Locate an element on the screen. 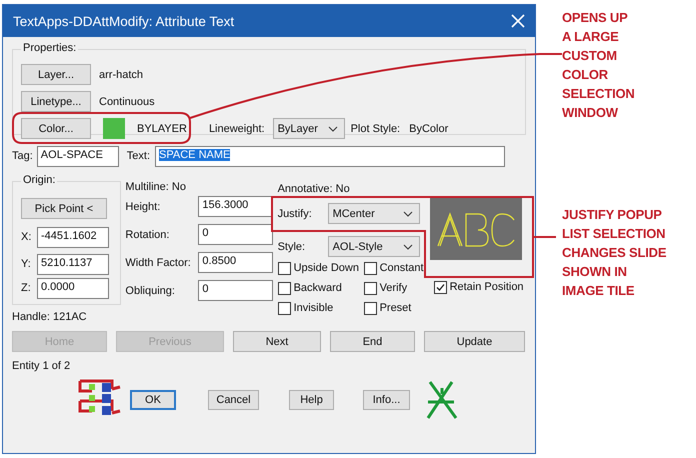  coordinate-field: 0.0000 is located at coordinates (73, 288).